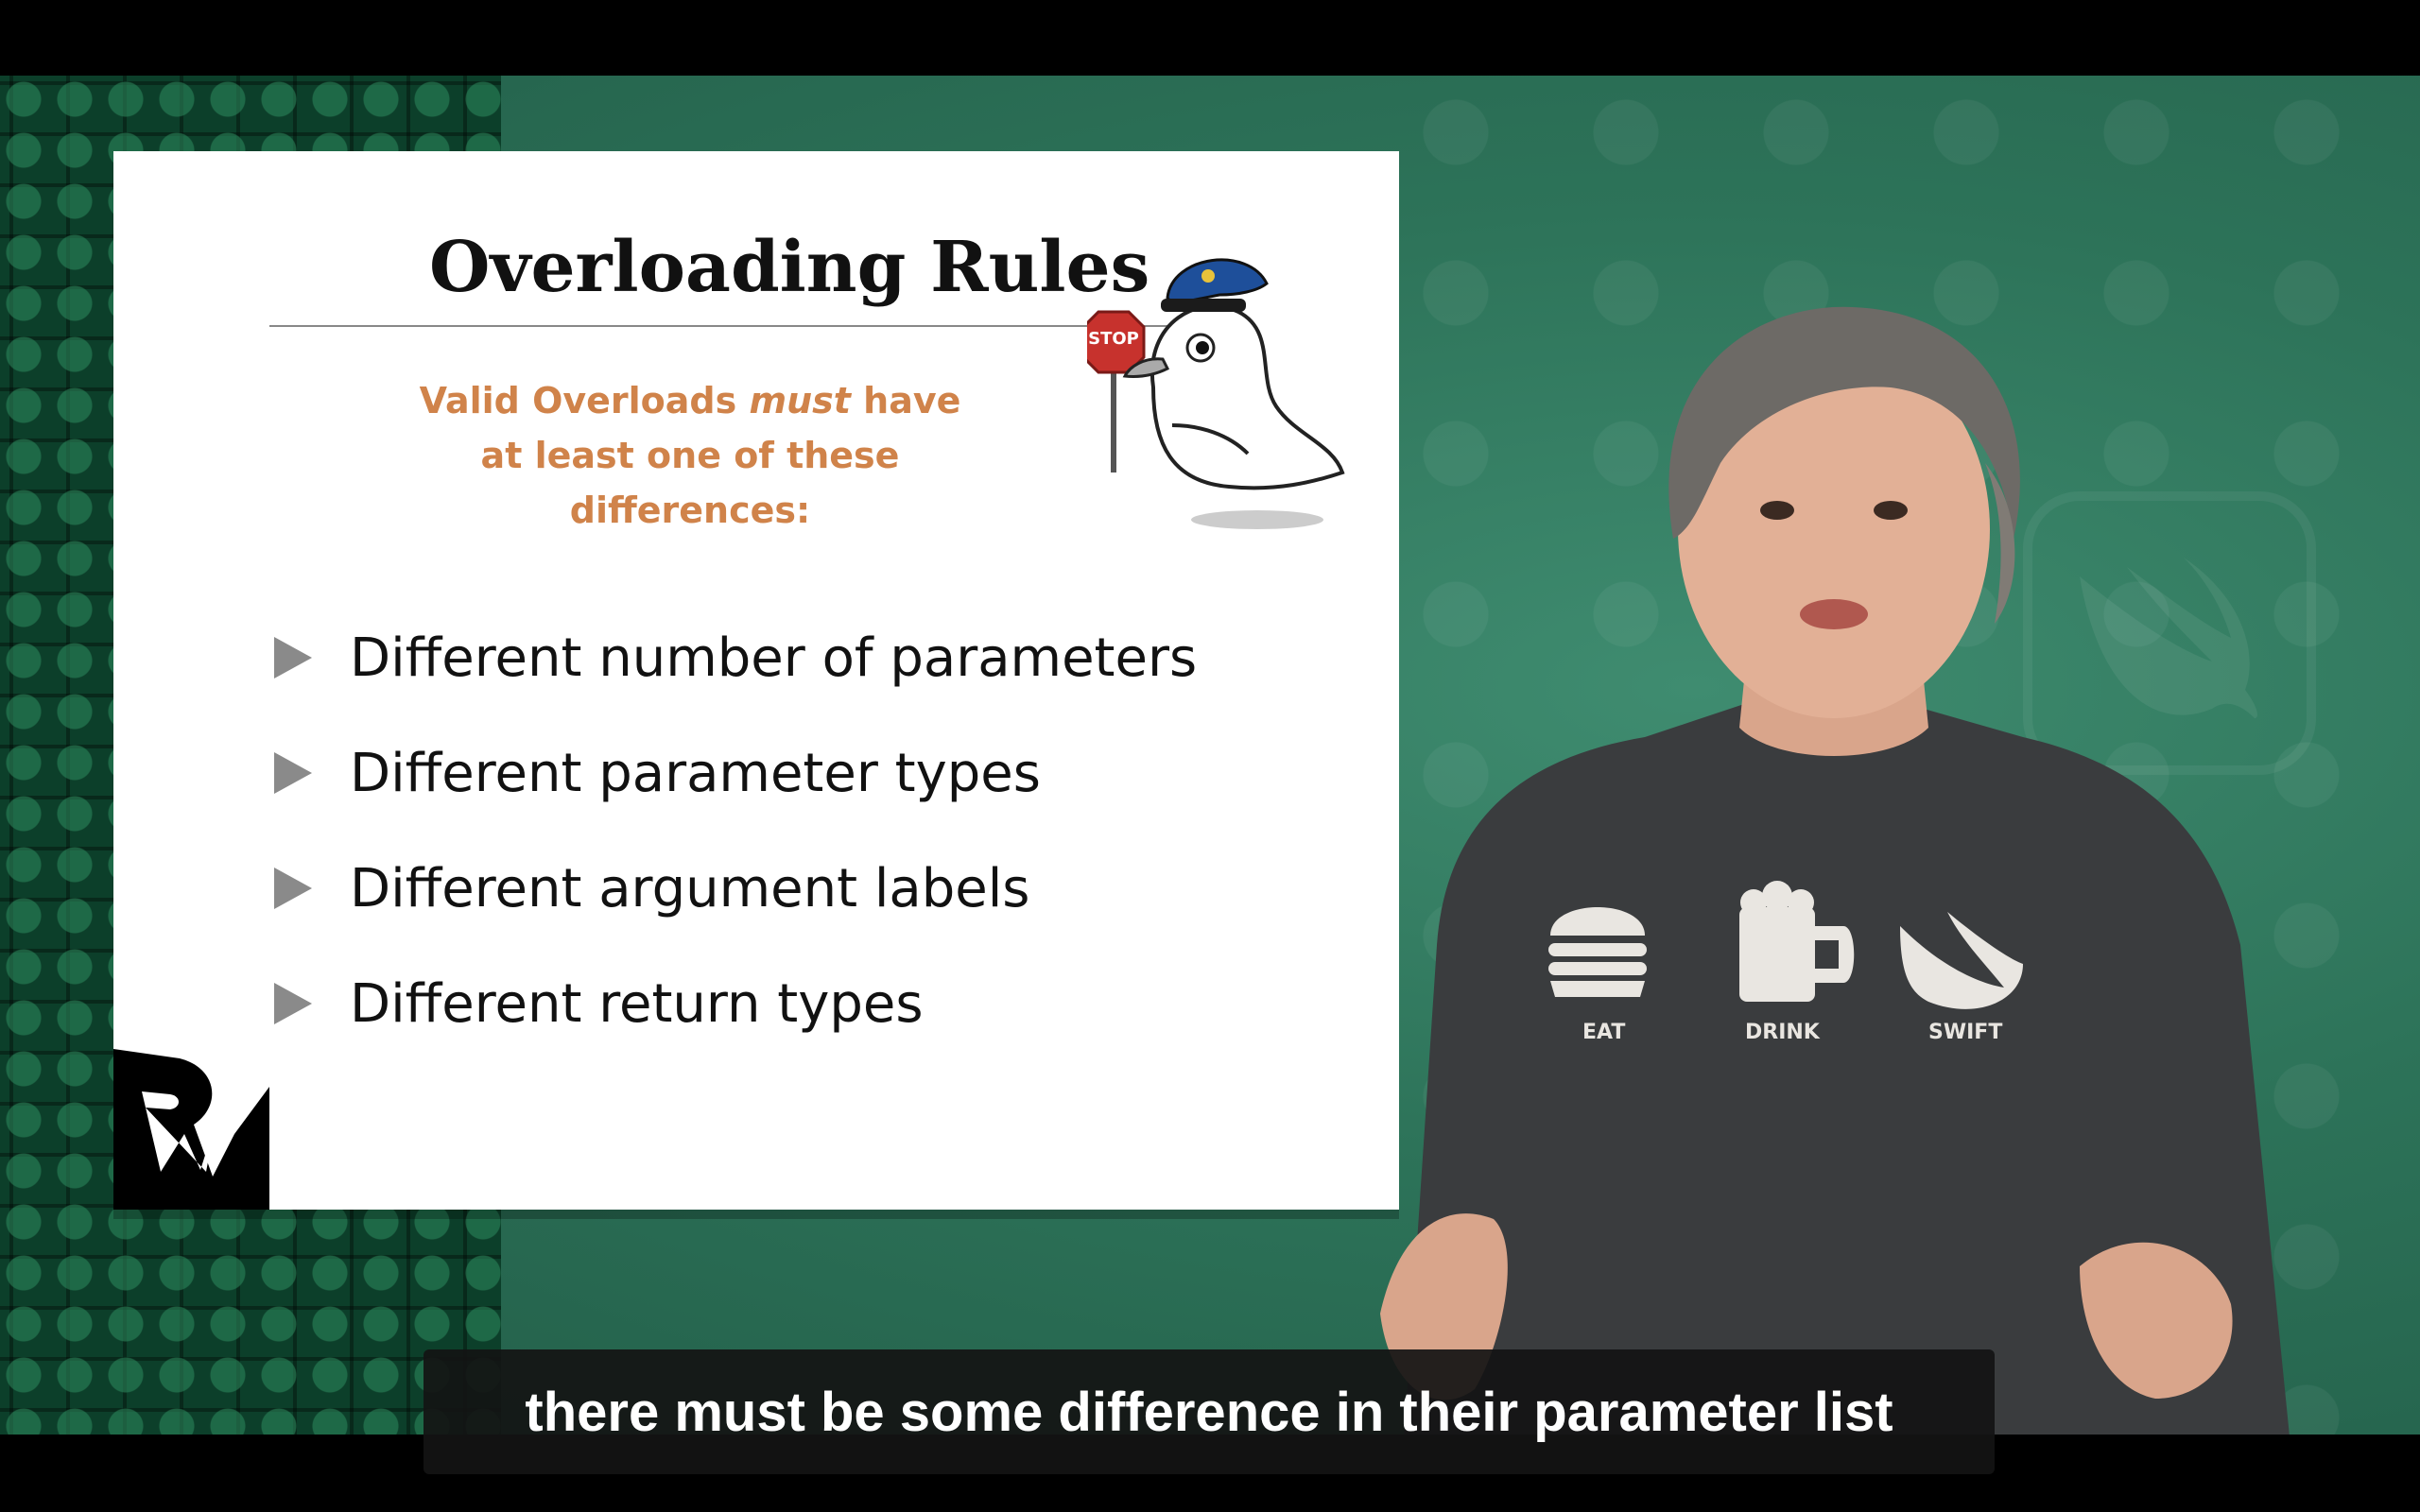  I want to click on list-item: Different number of parameters, so click(735, 657).